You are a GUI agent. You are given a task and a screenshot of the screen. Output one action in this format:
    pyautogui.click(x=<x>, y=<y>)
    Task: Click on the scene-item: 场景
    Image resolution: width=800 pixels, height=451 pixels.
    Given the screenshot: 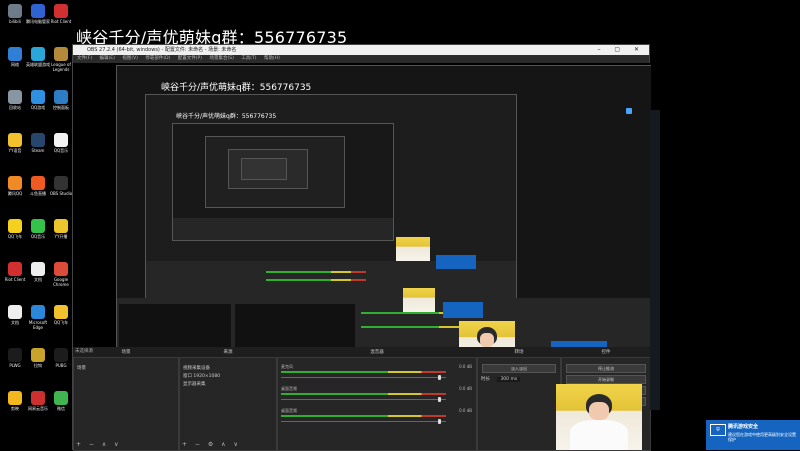 What is the action you would take?
    pyautogui.click(x=126, y=368)
    